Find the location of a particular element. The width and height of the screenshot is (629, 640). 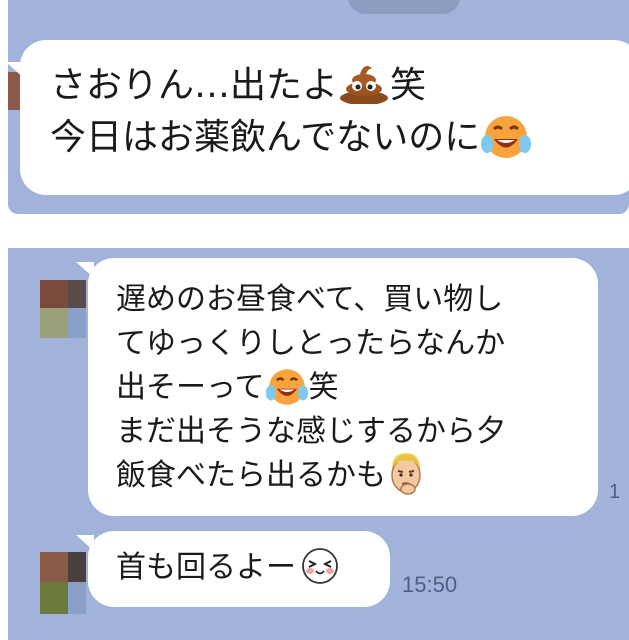

message-text: 首も回るよー is located at coordinates (206, 567).